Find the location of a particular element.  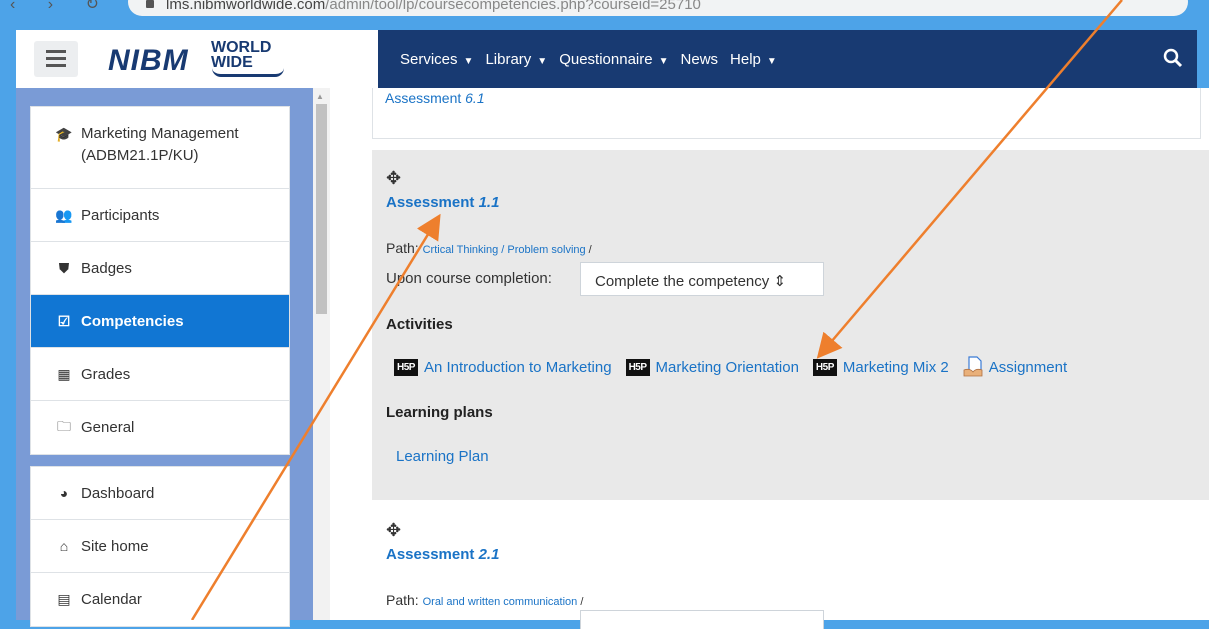

site-logo: NIBM WORLD WIDE is located at coordinates (208, 59).